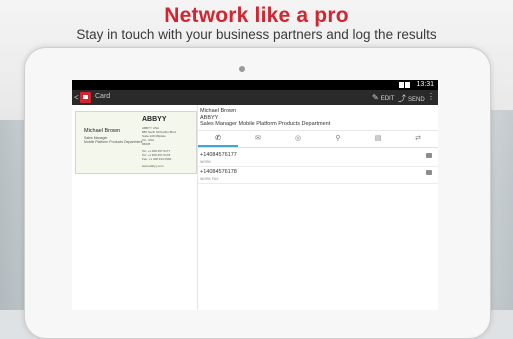  What do you see at coordinates (256, 15) in the screenshot?
I see `promo-headline: Network like a pro` at bounding box center [256, 15].